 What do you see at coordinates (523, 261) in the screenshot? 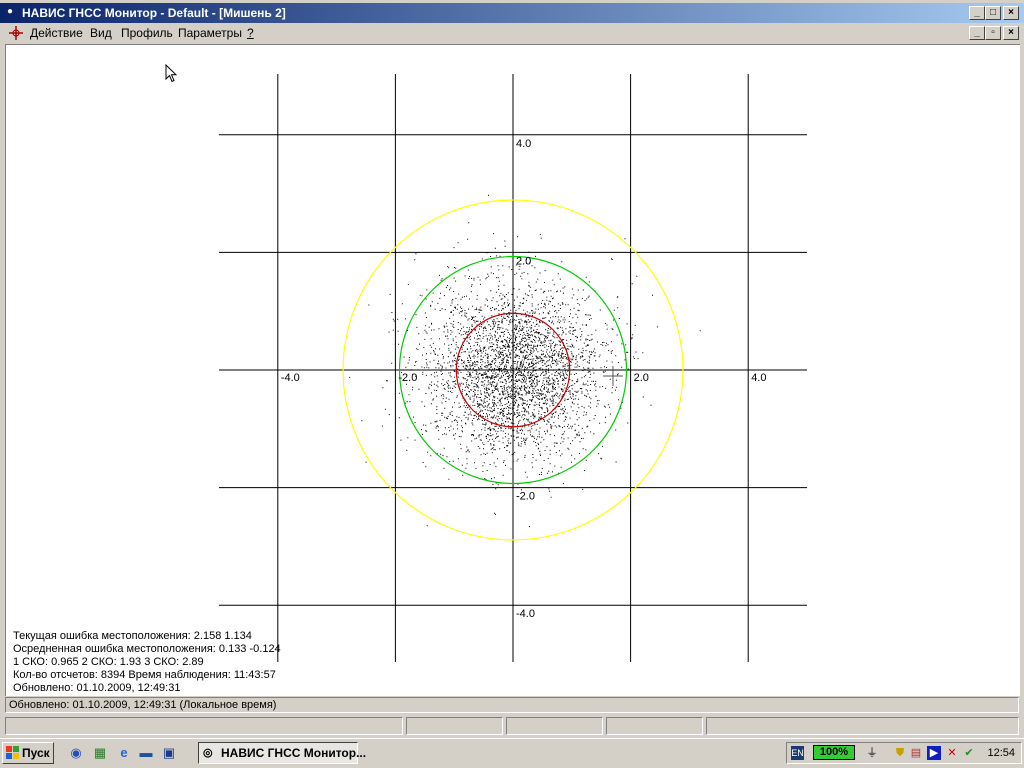
I see `y-tick-label: 2.0` at bounding box center [523, 261].